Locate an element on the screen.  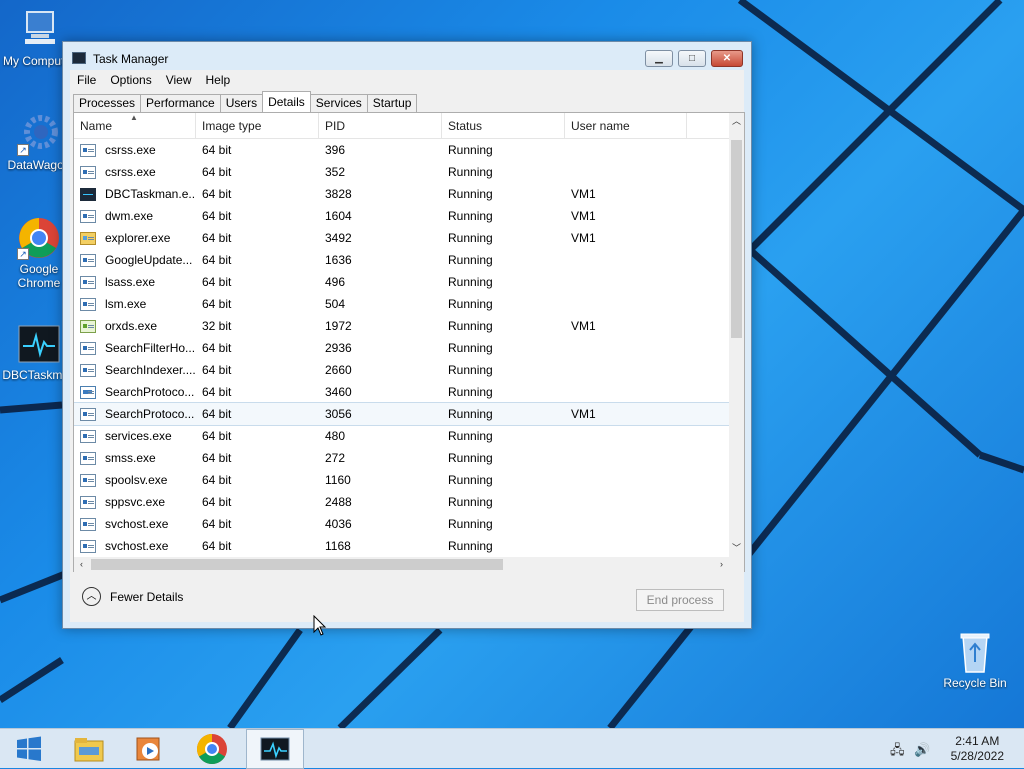
fewer-details-label: Fewer Details is located at coordinates (147, 596).